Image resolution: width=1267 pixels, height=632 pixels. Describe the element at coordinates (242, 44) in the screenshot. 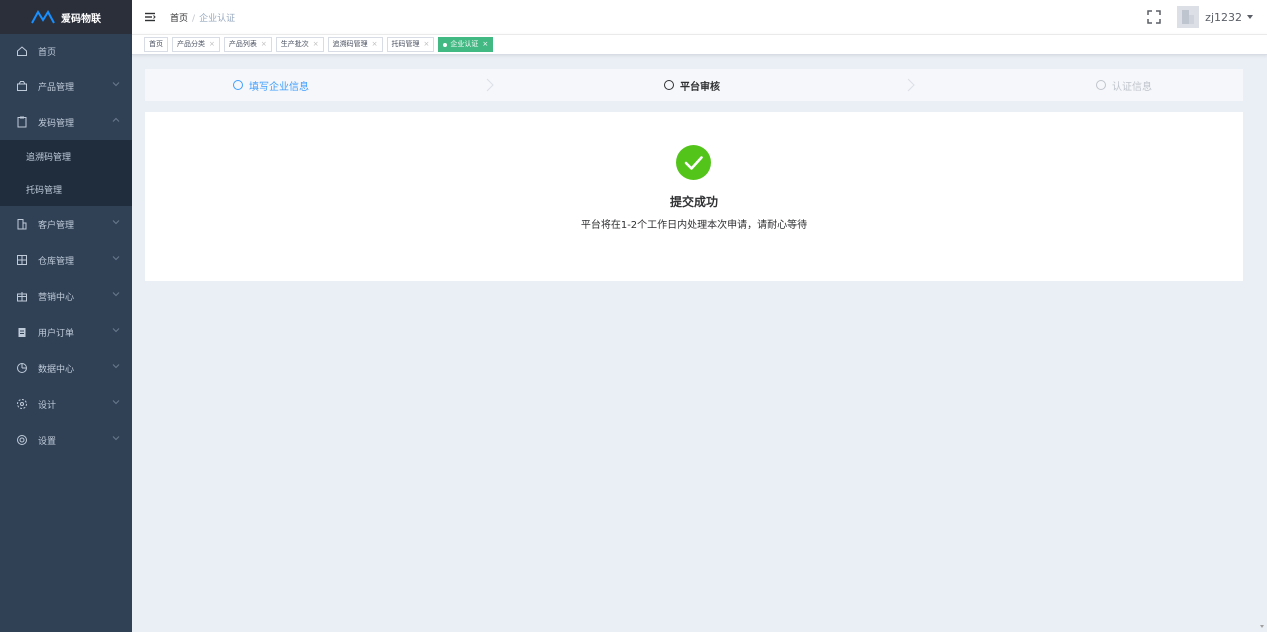

I see `tag-label: 产品列表` at that location.